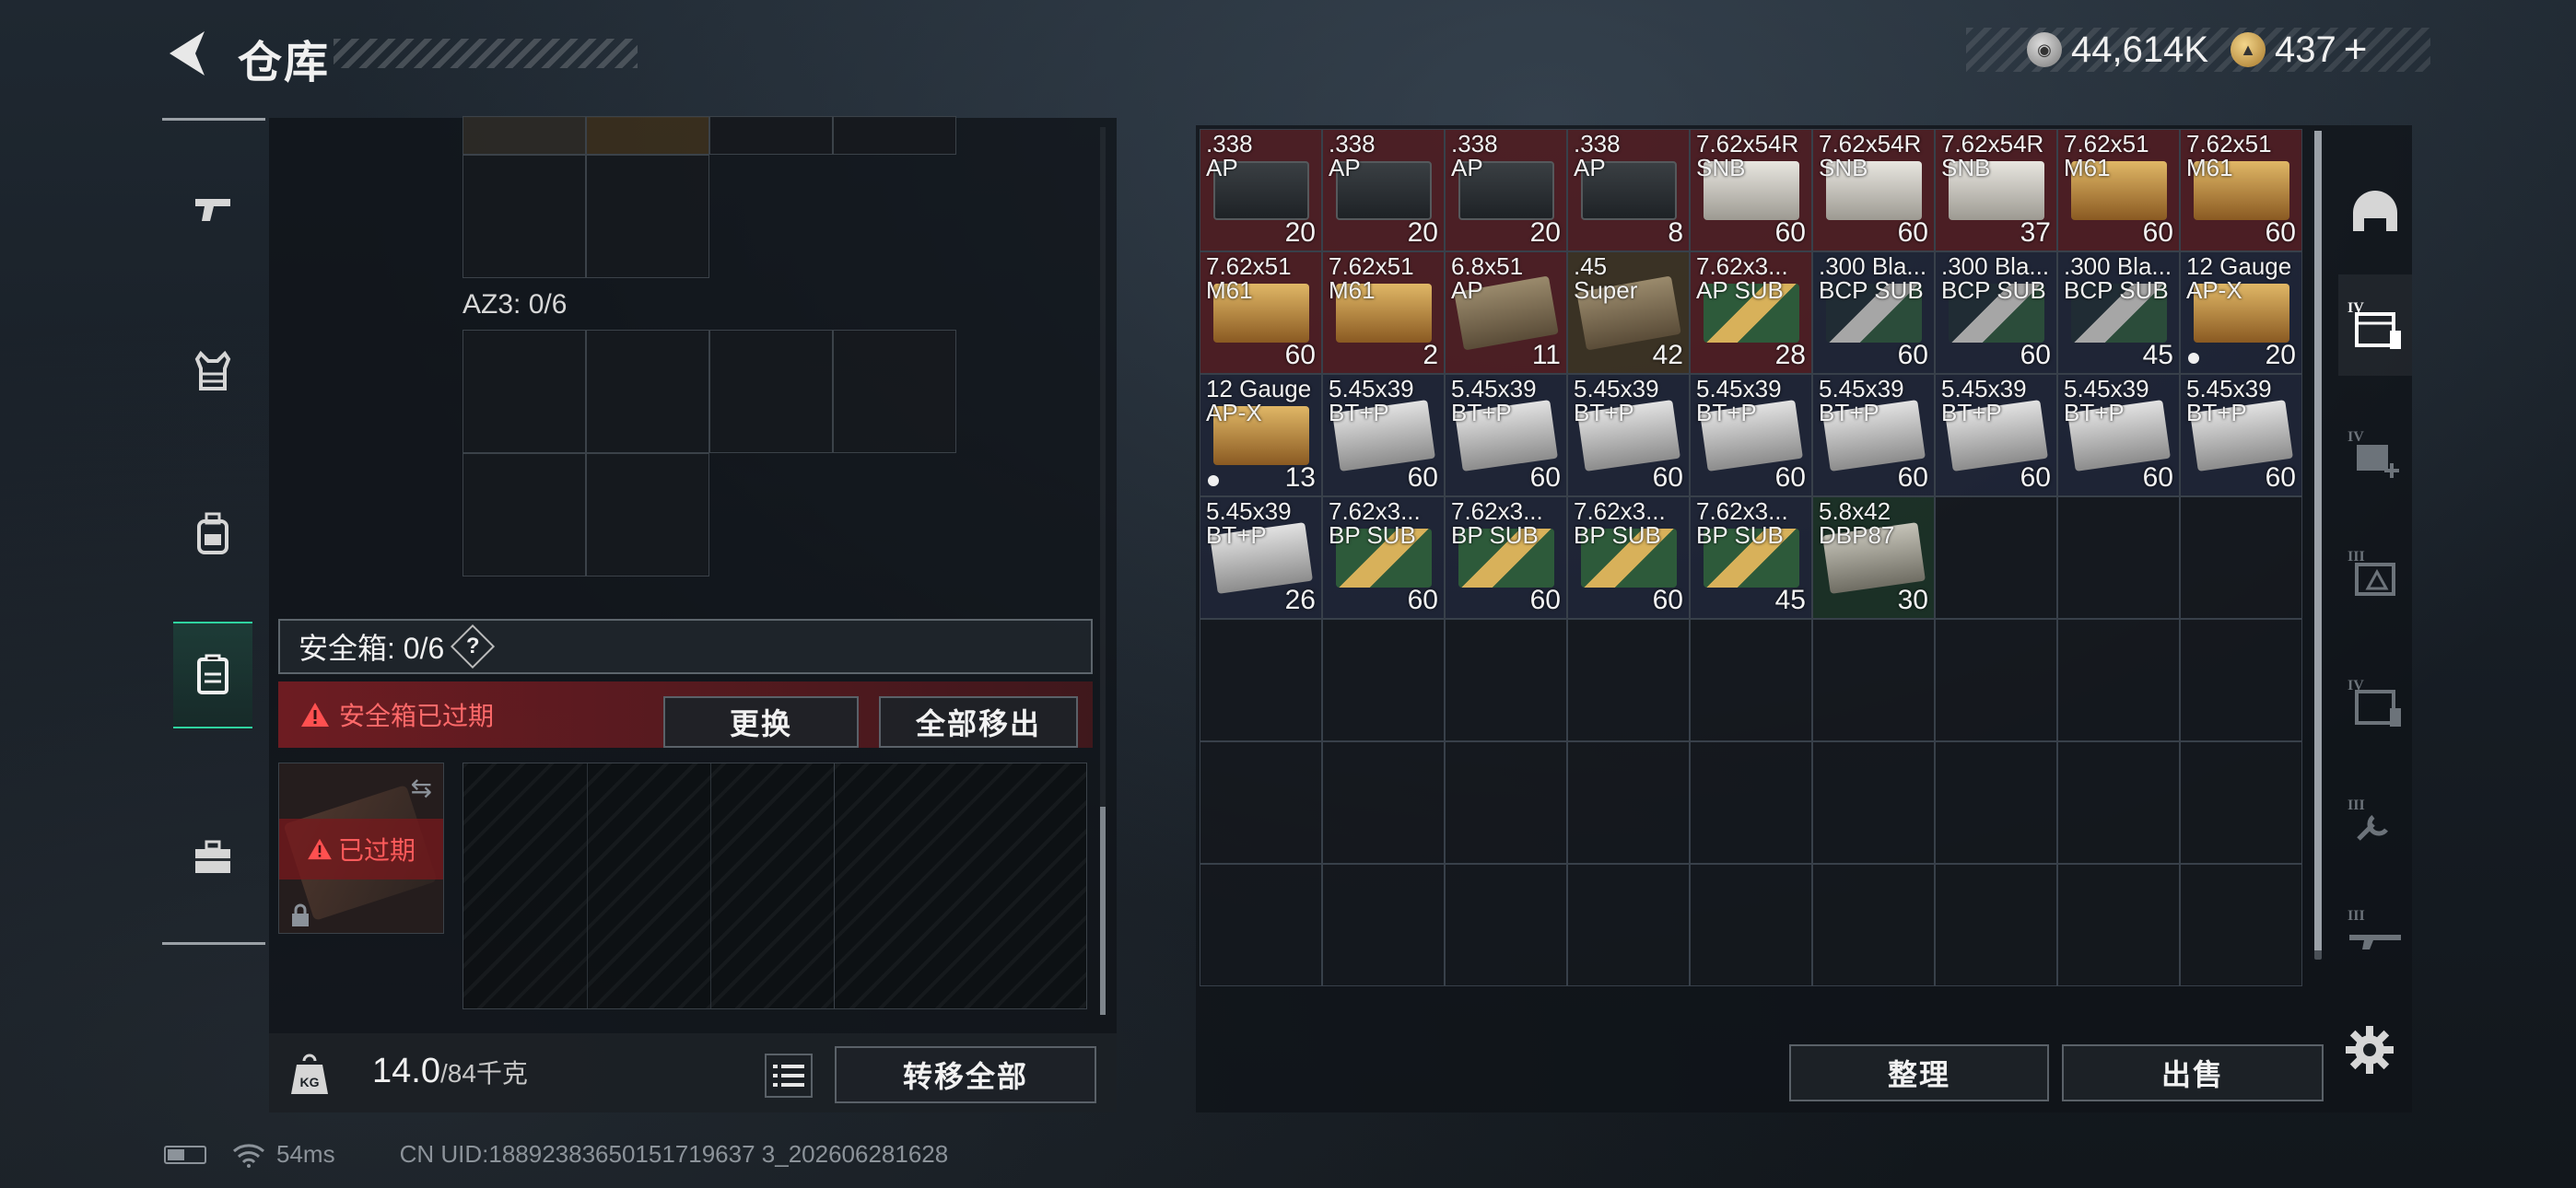 The image size is (2576, 1188). I want to click on transfer-all-button: 转移全部, so click(965, 1074).